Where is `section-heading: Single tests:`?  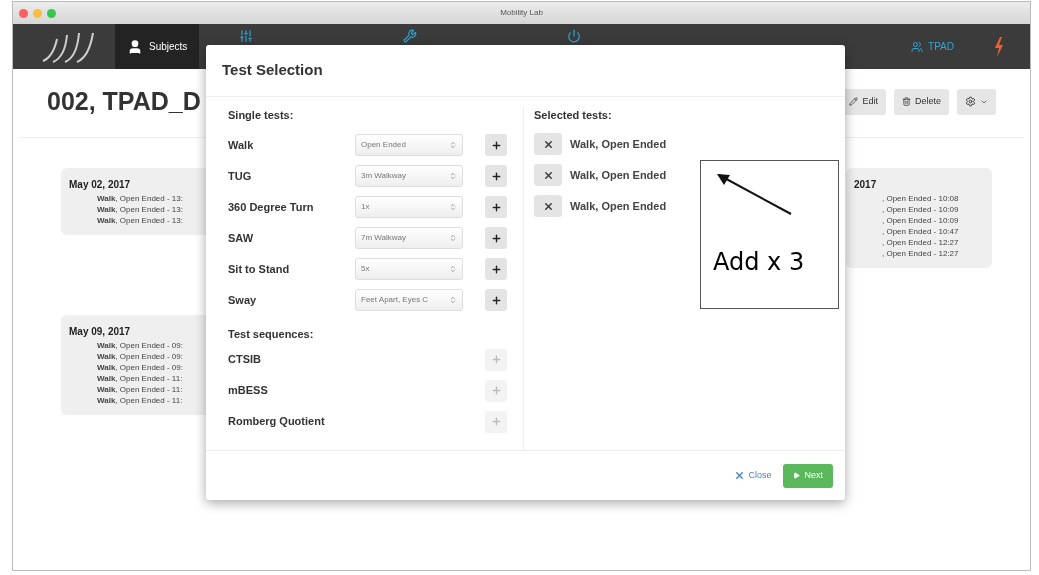
section-heading: Single tests: is located at coordinates (261, 115).